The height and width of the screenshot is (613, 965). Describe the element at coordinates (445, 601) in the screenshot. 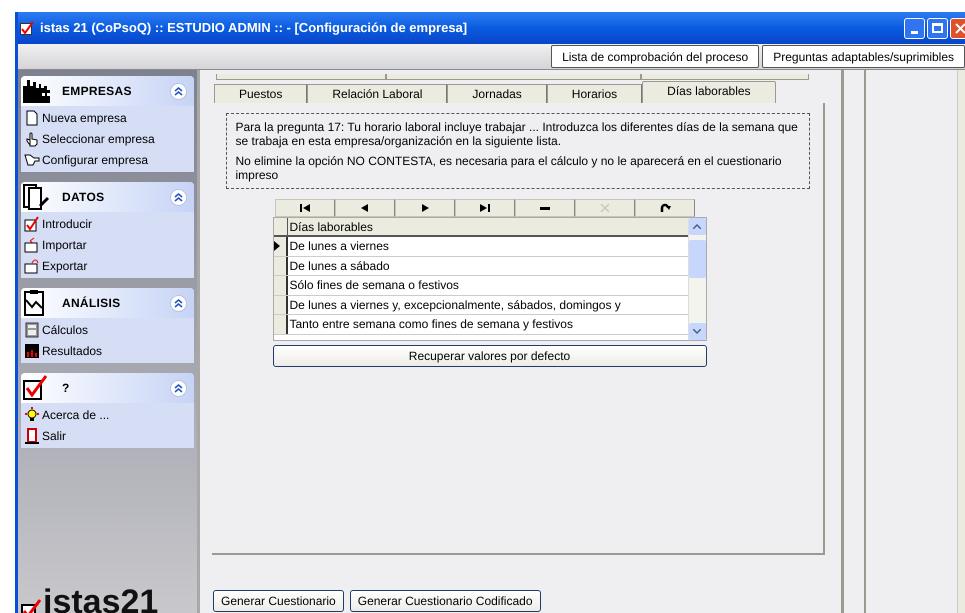

I see `action-button: Generar Cuestionario Codificado` at that location.